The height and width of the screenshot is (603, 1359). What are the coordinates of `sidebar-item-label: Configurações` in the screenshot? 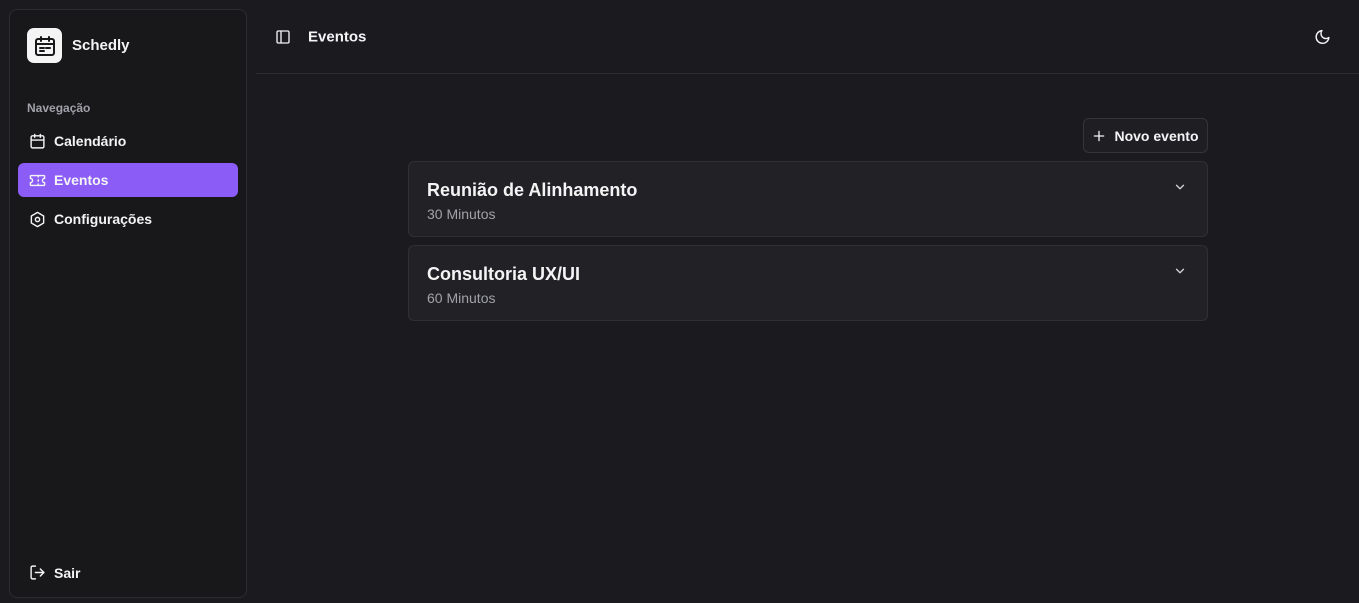 It's located at (103, 219).